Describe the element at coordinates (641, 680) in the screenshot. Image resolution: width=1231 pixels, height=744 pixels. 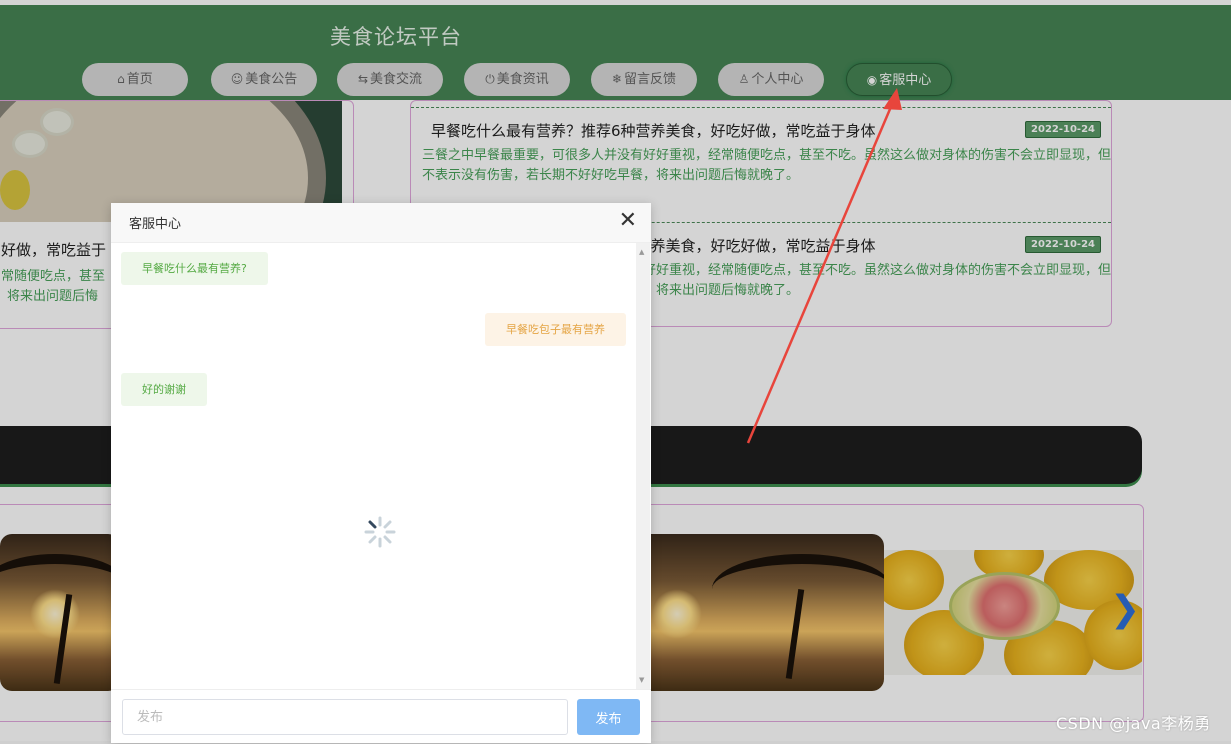
I see `scroll-down-icon: ▼` at that location.